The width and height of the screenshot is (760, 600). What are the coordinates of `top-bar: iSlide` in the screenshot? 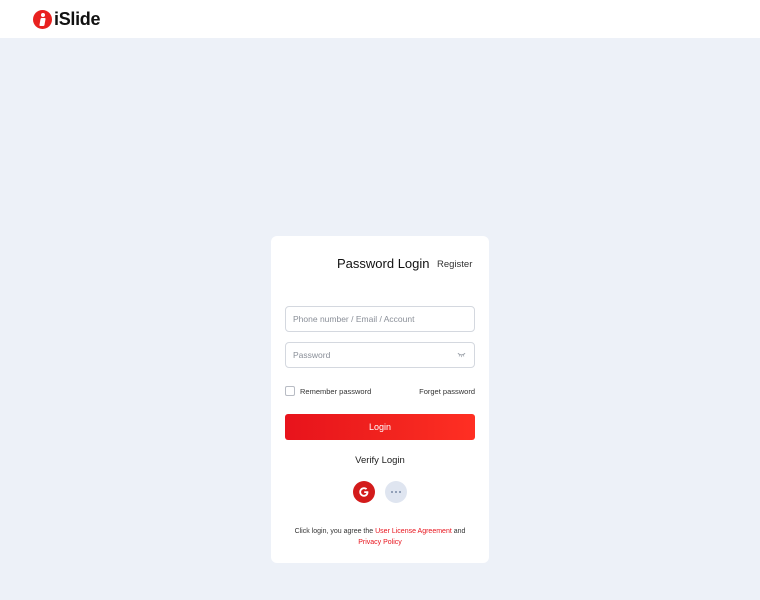 It's located at (380, 19).